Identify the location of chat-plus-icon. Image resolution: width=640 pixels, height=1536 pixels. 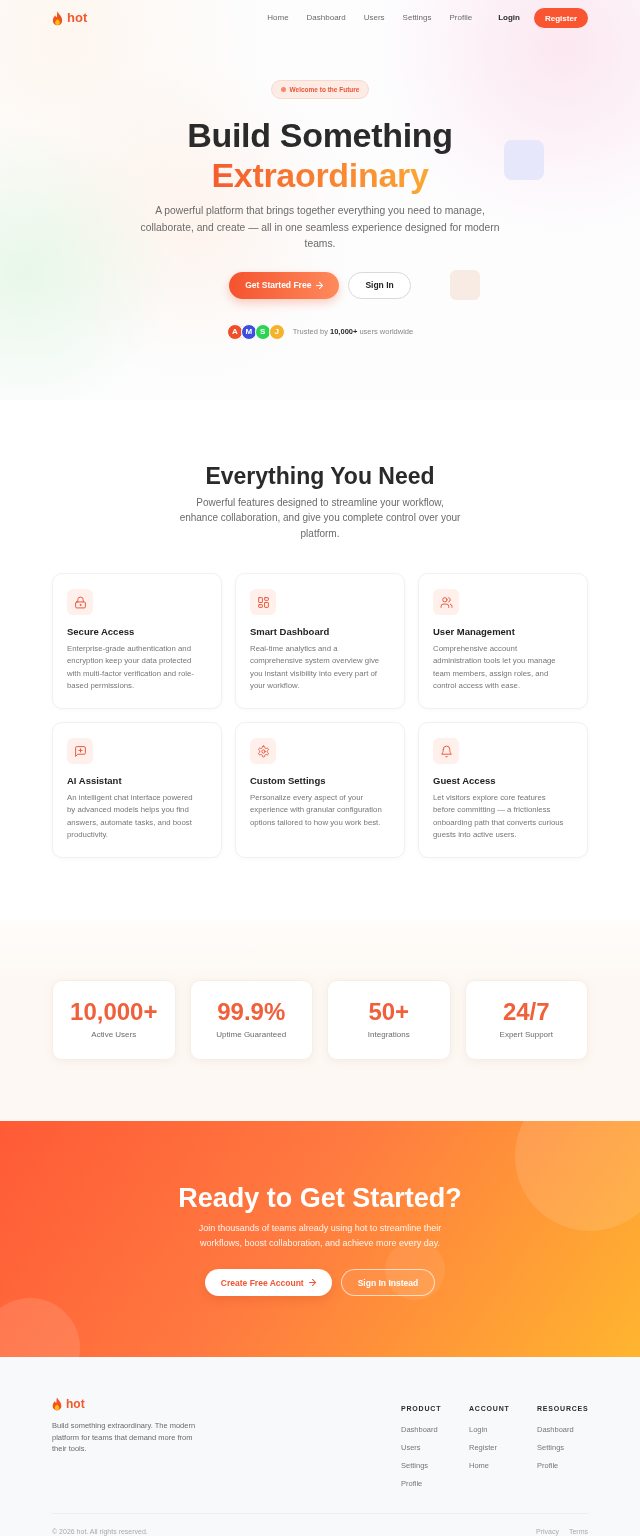
(80, 751).